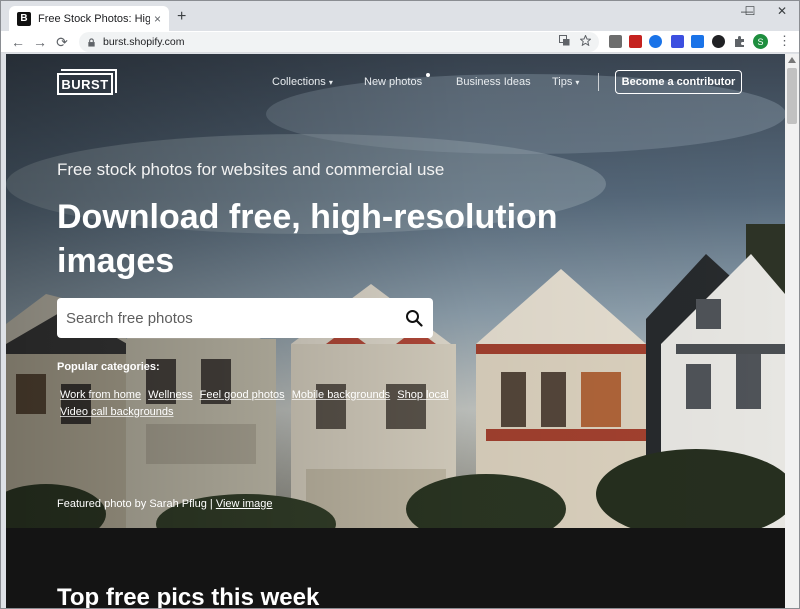  Describe the element at coordinates (100, 395) in the screenshot. I see `category-link: Work from home` at that location.